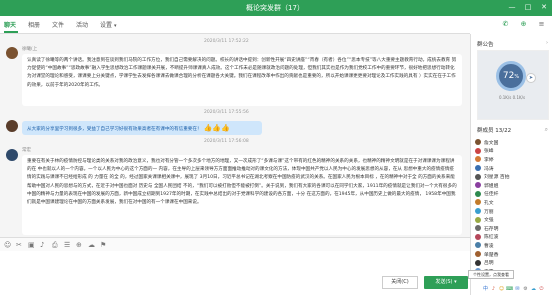 Image resolution: width=552 pixels, height=295 pixels. What do you see at coordinates (513, 202) in the screenshot?
I see `member-item: 孔文` at bounding box center [513, 202].